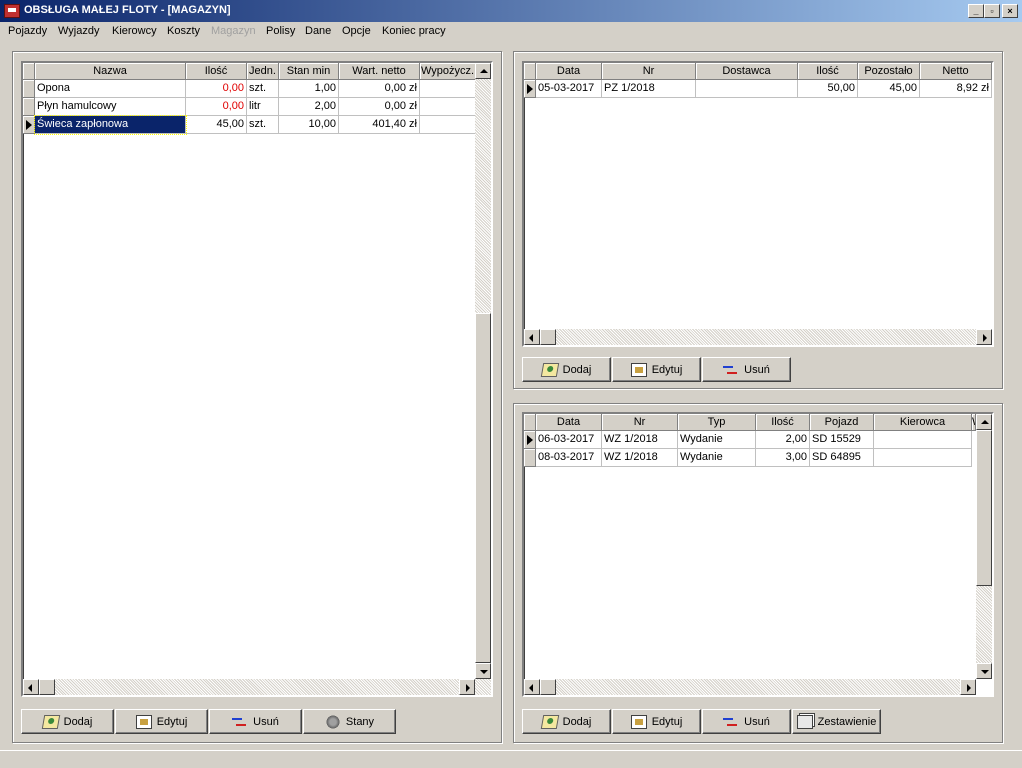 This screenshot has height=768, width=1022. Describe the element at coordinates (110, 89) in the screenshot. I see `table-cell: Opona` at that location.